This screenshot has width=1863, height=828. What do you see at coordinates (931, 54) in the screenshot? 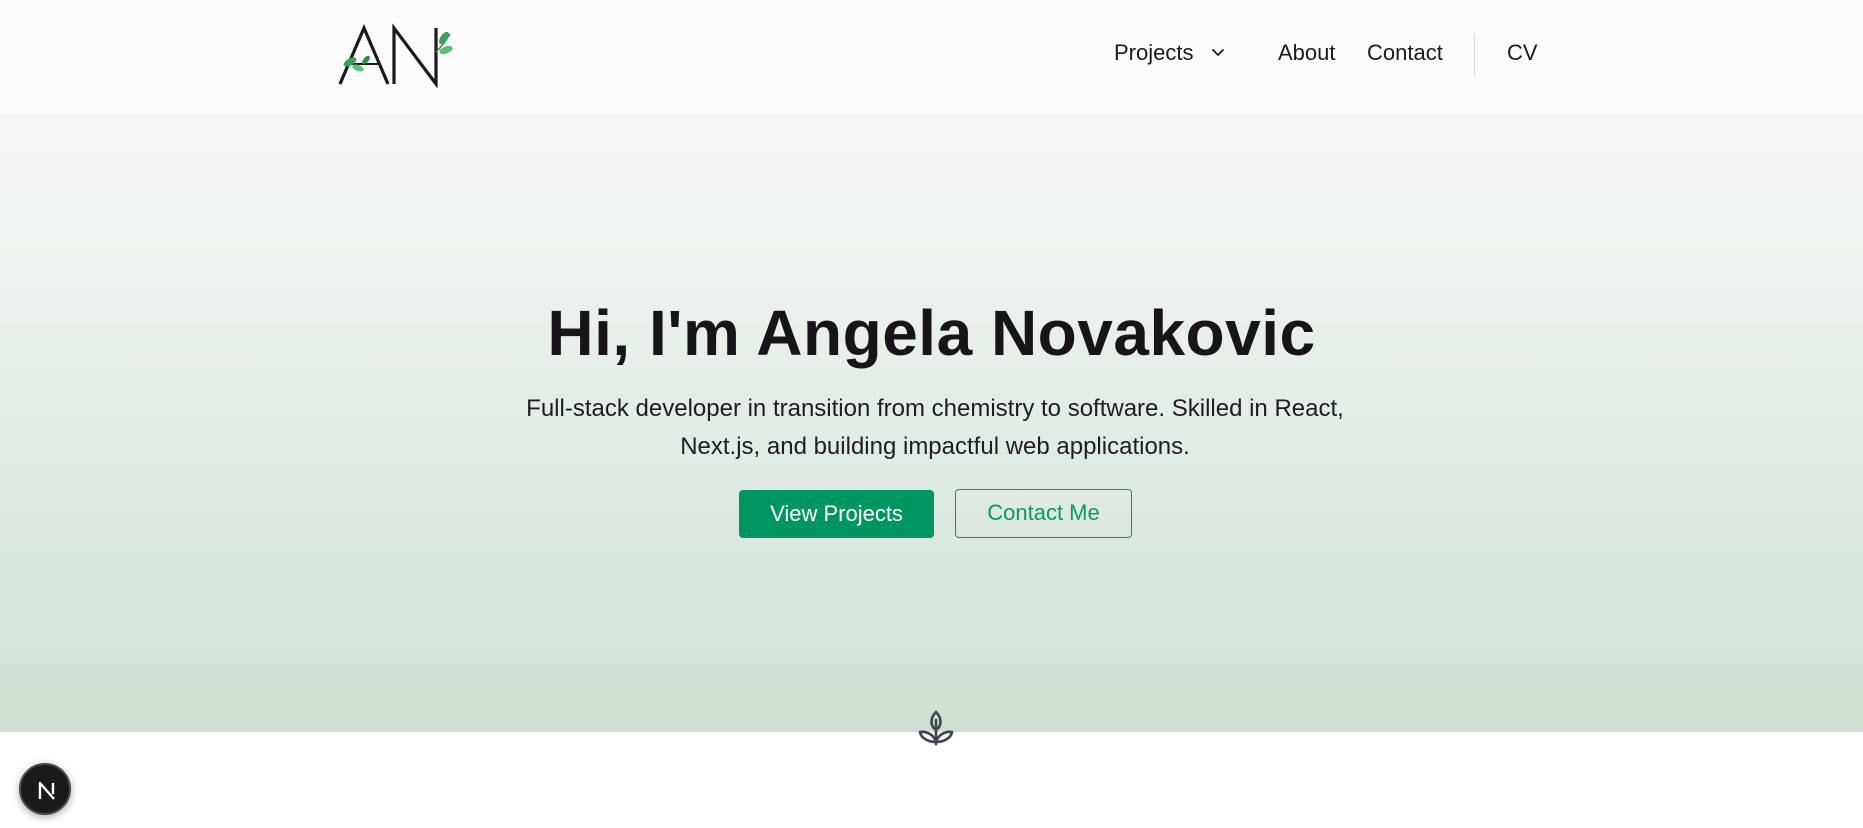
I see `main-nav: Projects About Contact CV` at bounding box center [931, 54].